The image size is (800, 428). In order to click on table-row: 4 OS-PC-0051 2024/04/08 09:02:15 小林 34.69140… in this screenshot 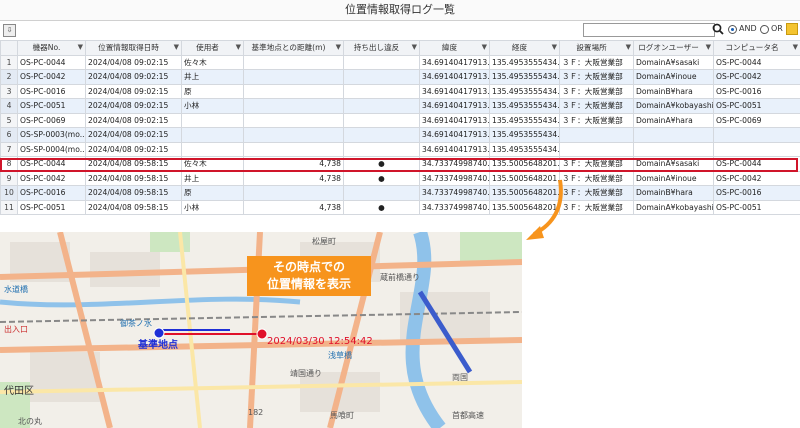, I will do `click(400, 106)`.